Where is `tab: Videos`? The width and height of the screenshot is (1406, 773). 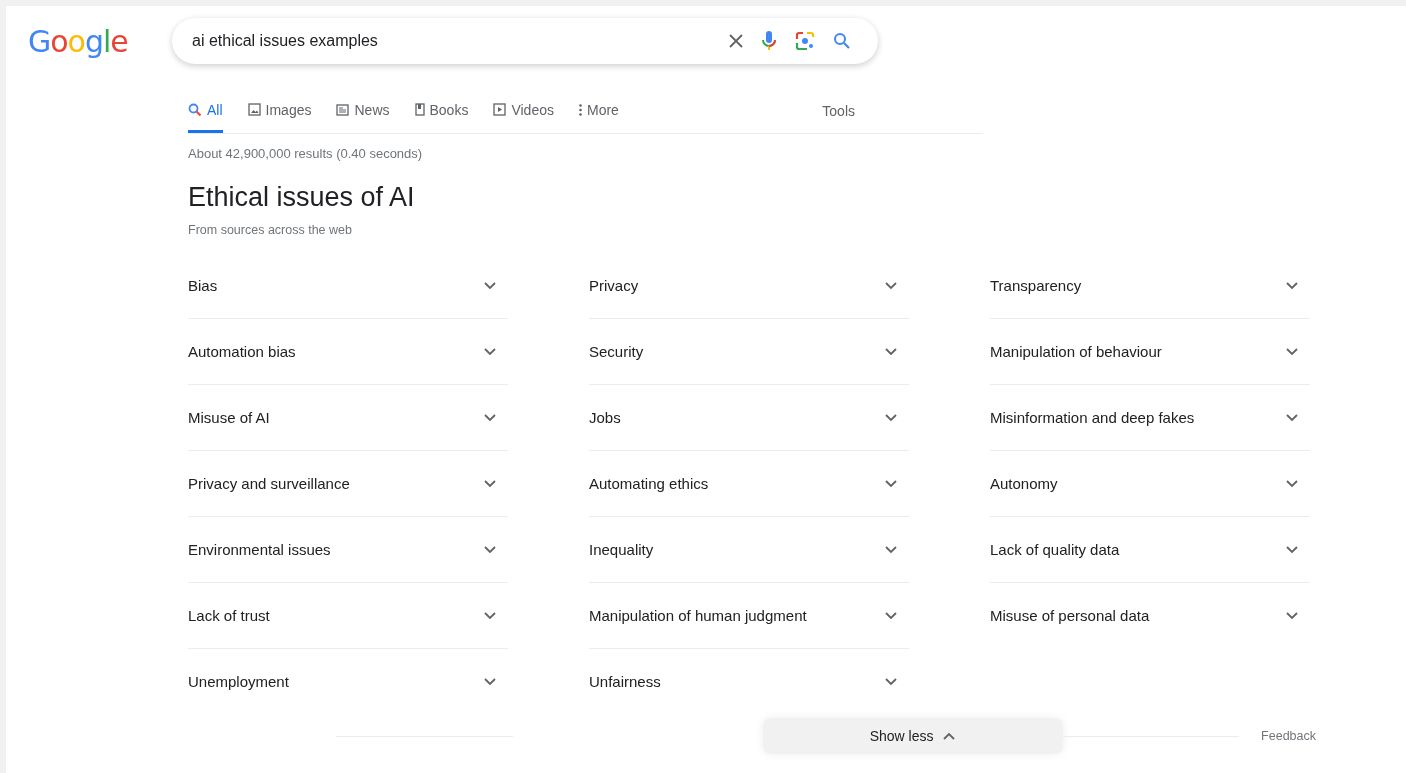 tab: Videos is located at coordinates (523, 111).